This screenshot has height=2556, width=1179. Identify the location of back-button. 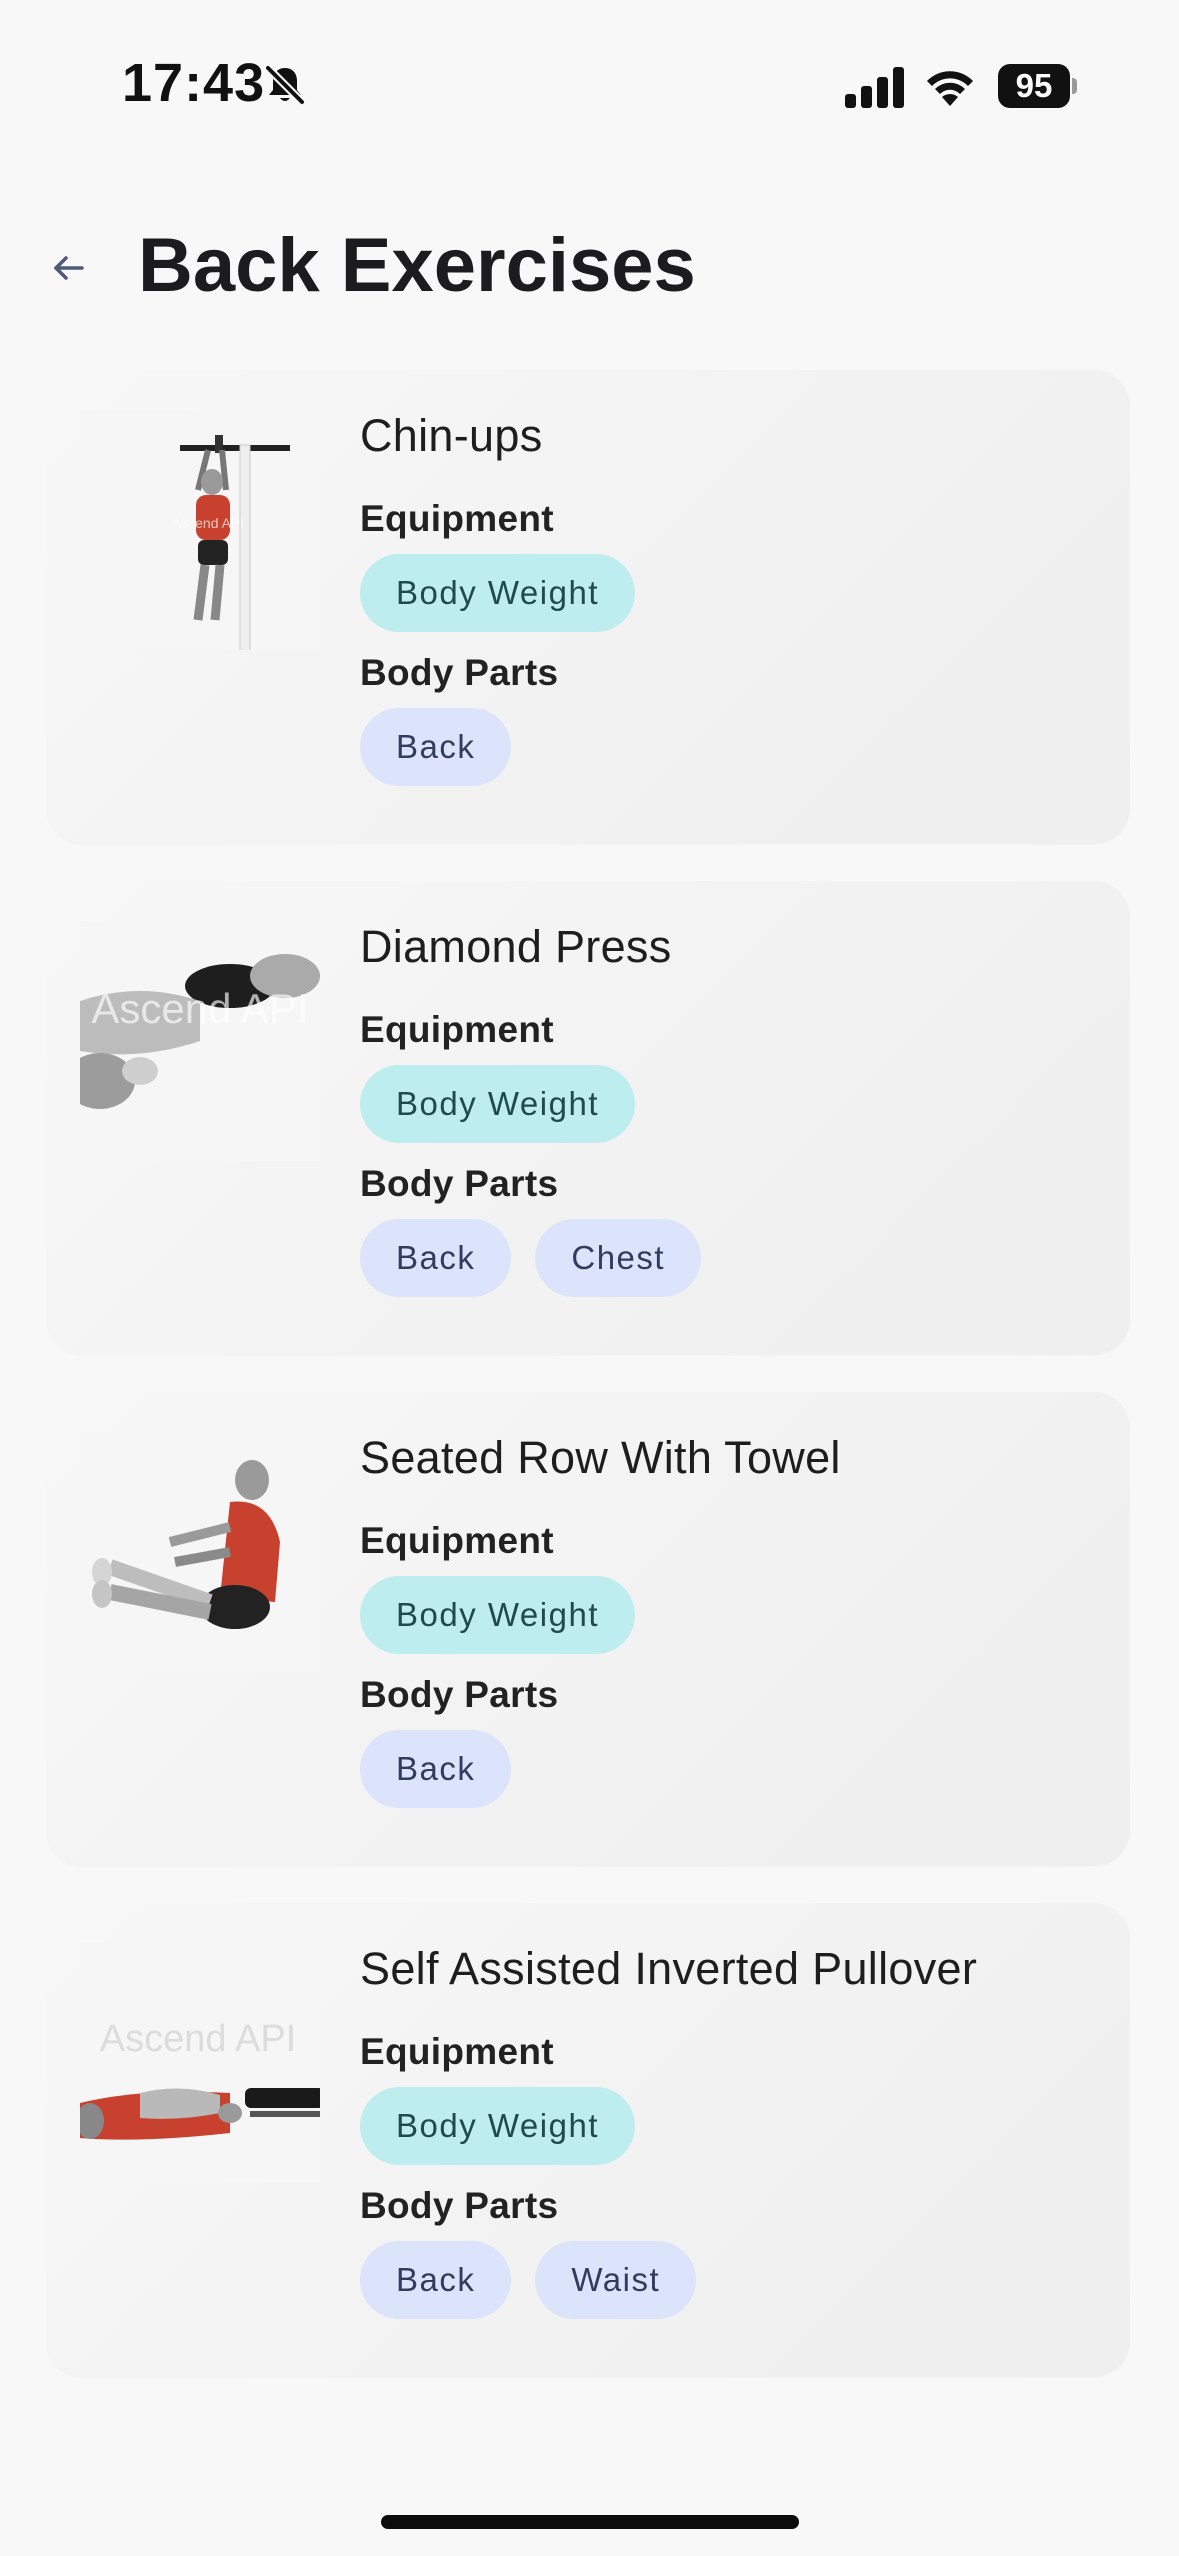
(68, 268).